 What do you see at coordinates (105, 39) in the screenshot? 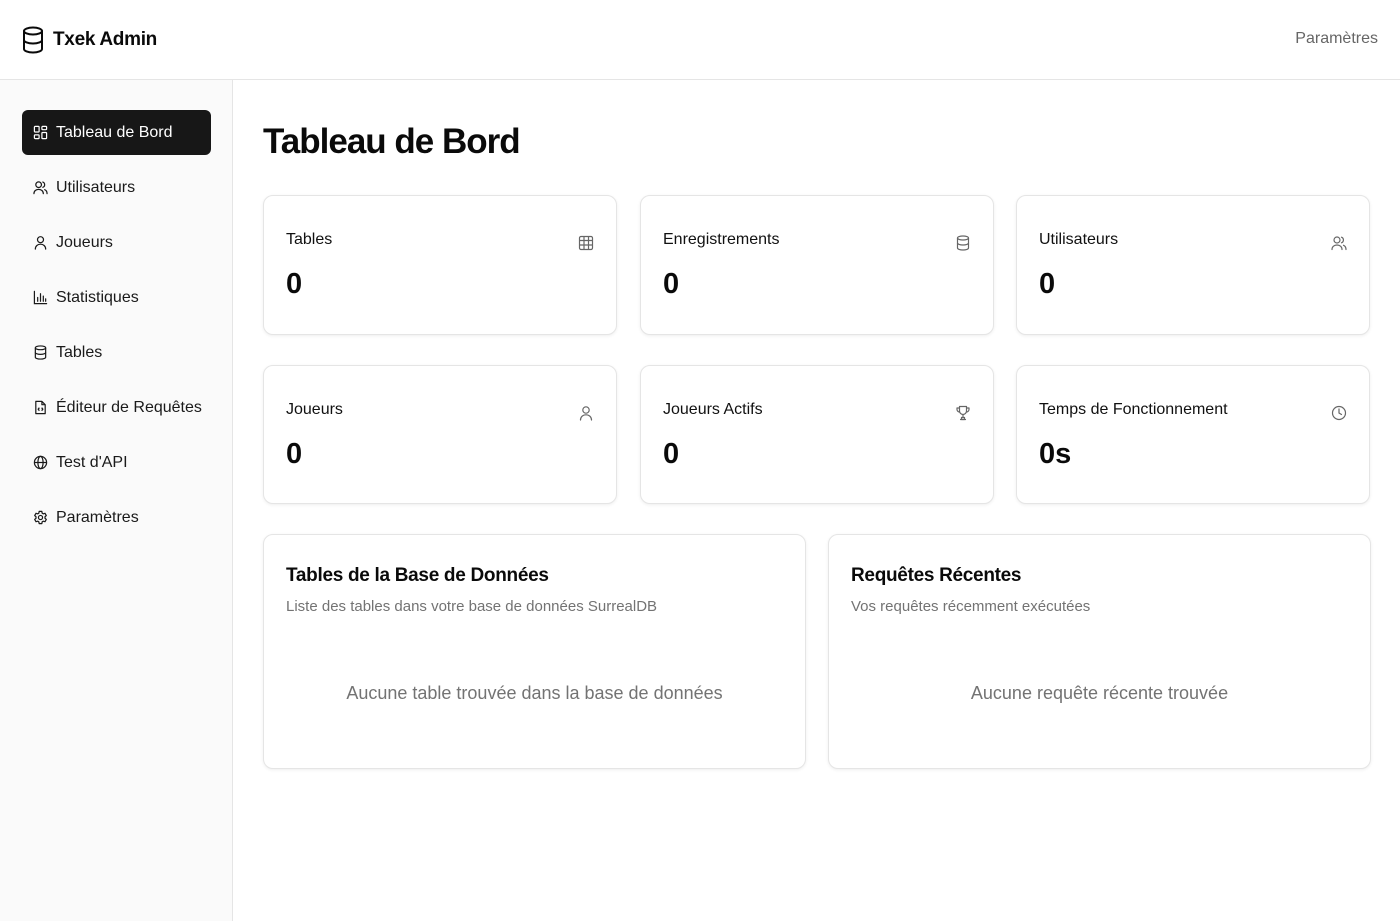
I see `brand-name: Txek Admin` at bounding box center [105, 39].